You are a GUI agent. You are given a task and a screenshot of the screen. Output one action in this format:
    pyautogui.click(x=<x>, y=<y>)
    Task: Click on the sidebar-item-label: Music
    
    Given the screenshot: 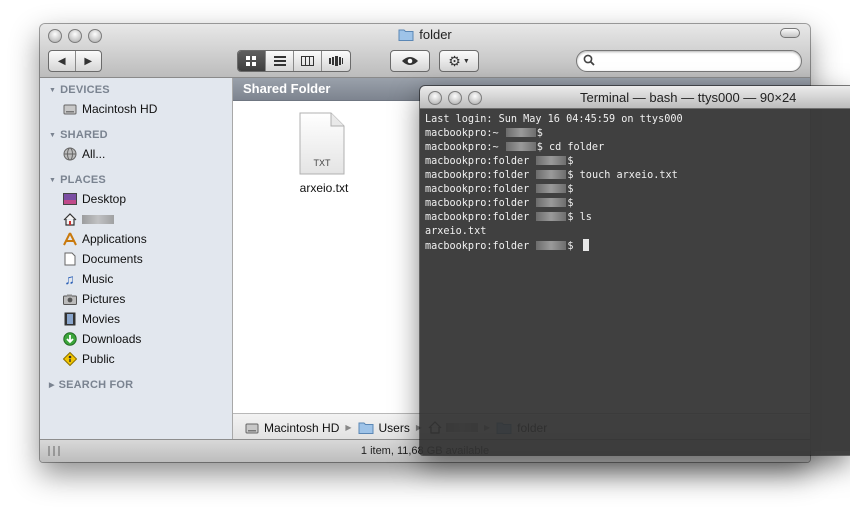 What is the action you would take?
    pyautogui.click(x=98, y=279)
    